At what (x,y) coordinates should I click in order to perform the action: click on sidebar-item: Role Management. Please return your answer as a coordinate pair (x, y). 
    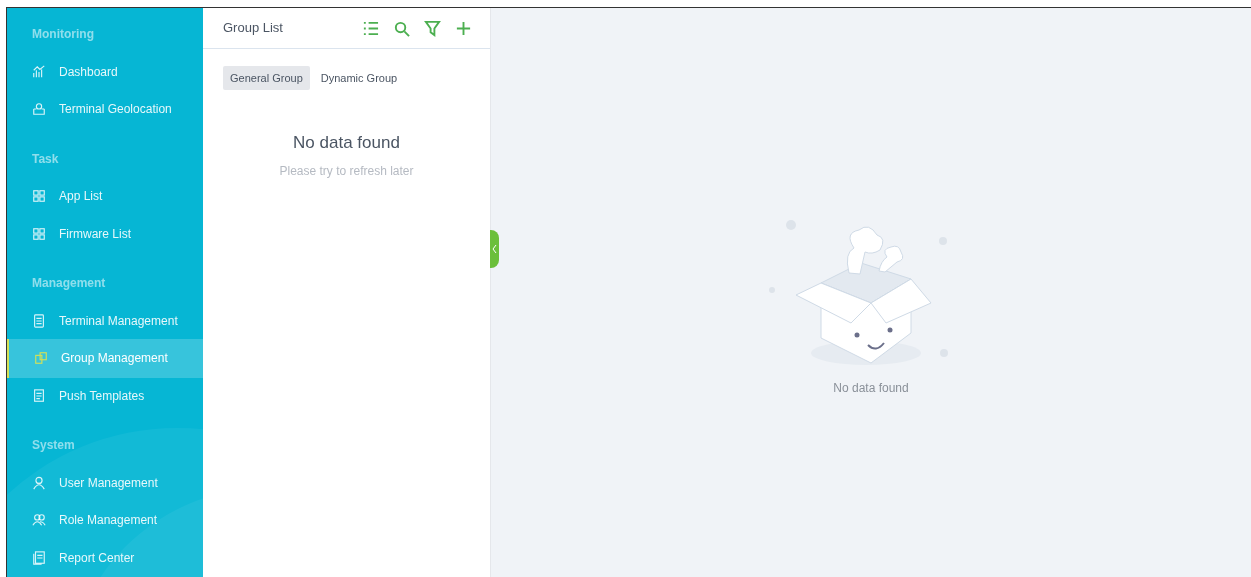
    Looking at the image, I should click on (105, 520).